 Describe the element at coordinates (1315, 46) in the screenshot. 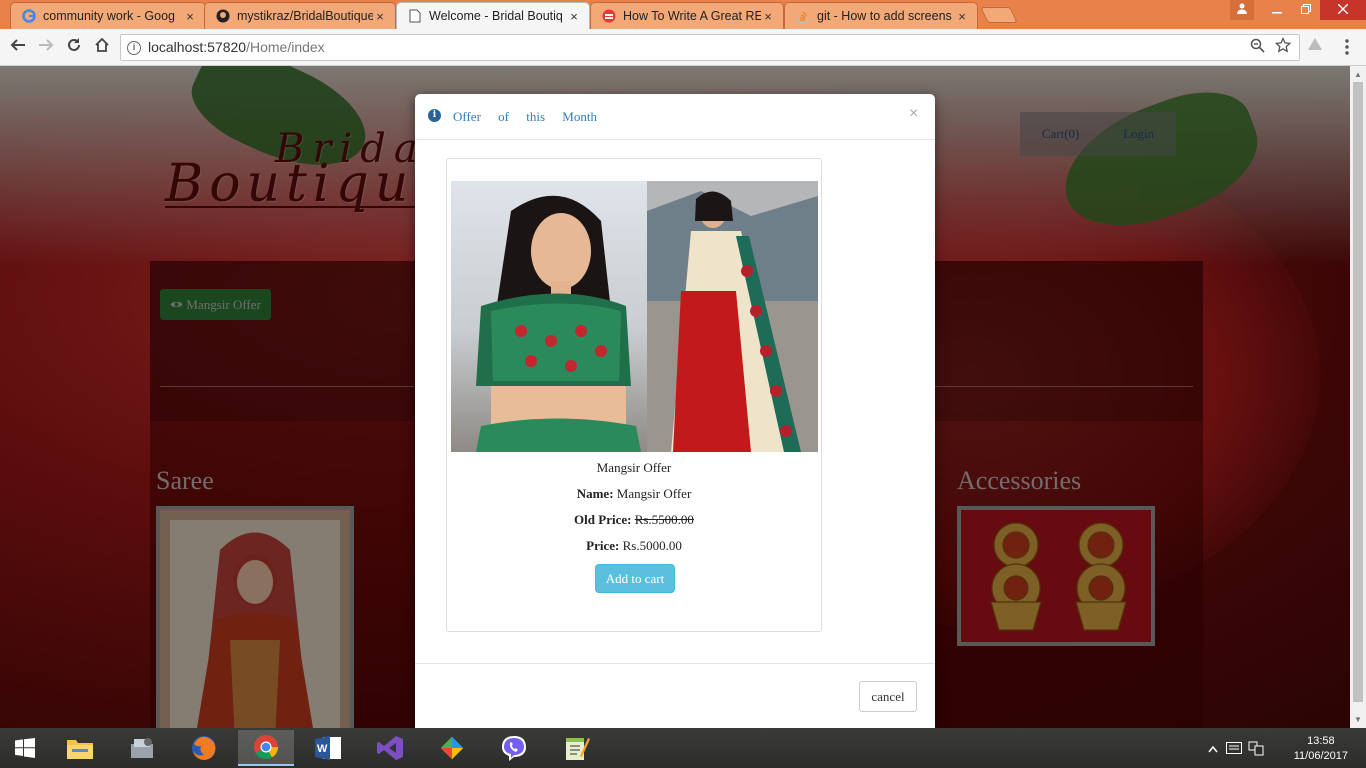

I see `extension-icon` at that location.